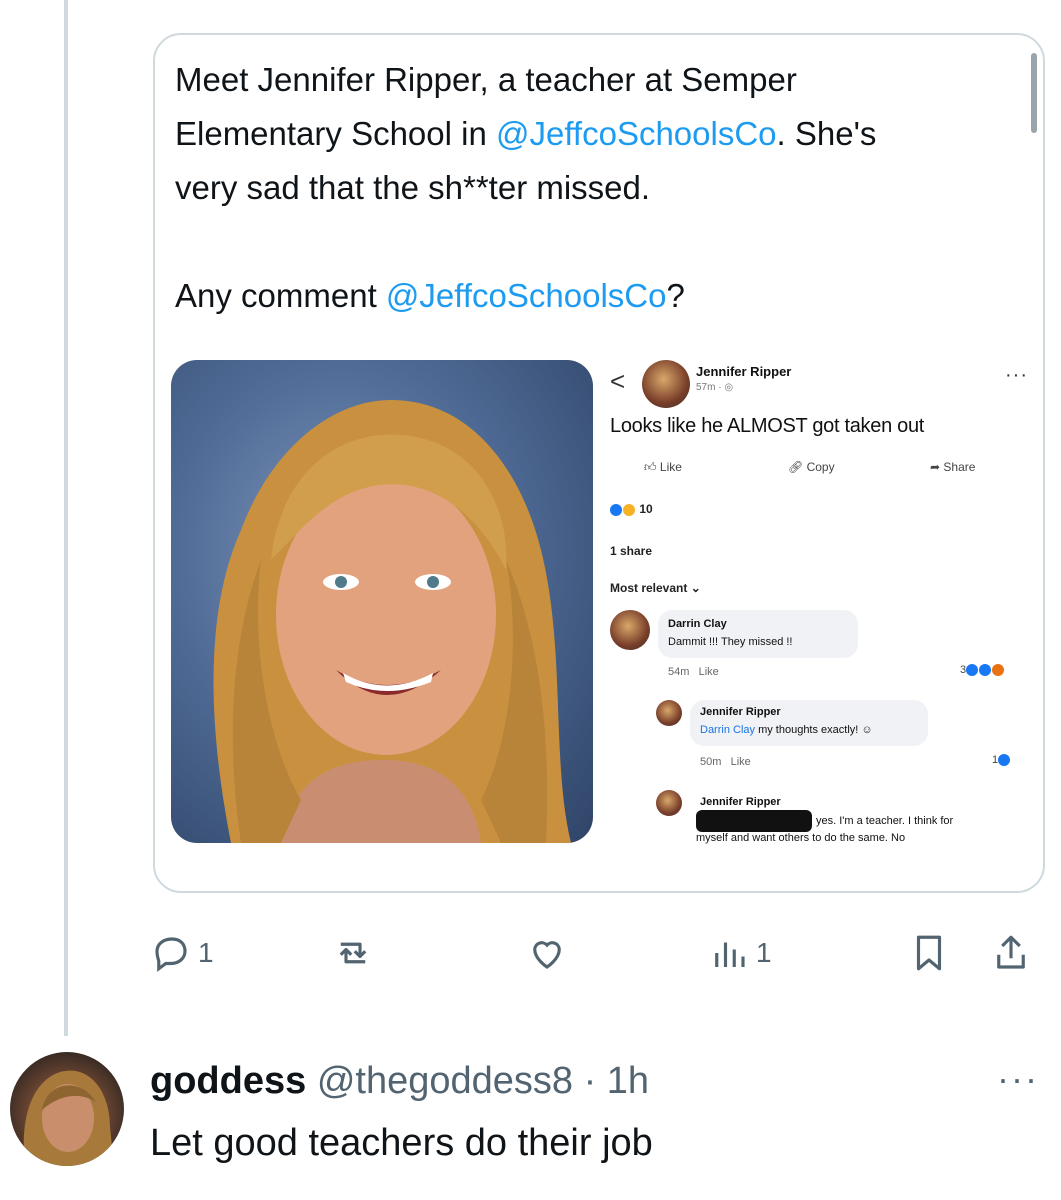 Image resolution: width=1061 pixels, height=1200 pixels. What do you see at coordinates (629, 509) in the screenshot?
I see `care-reaction-icon` at bounding box center [629, 509].